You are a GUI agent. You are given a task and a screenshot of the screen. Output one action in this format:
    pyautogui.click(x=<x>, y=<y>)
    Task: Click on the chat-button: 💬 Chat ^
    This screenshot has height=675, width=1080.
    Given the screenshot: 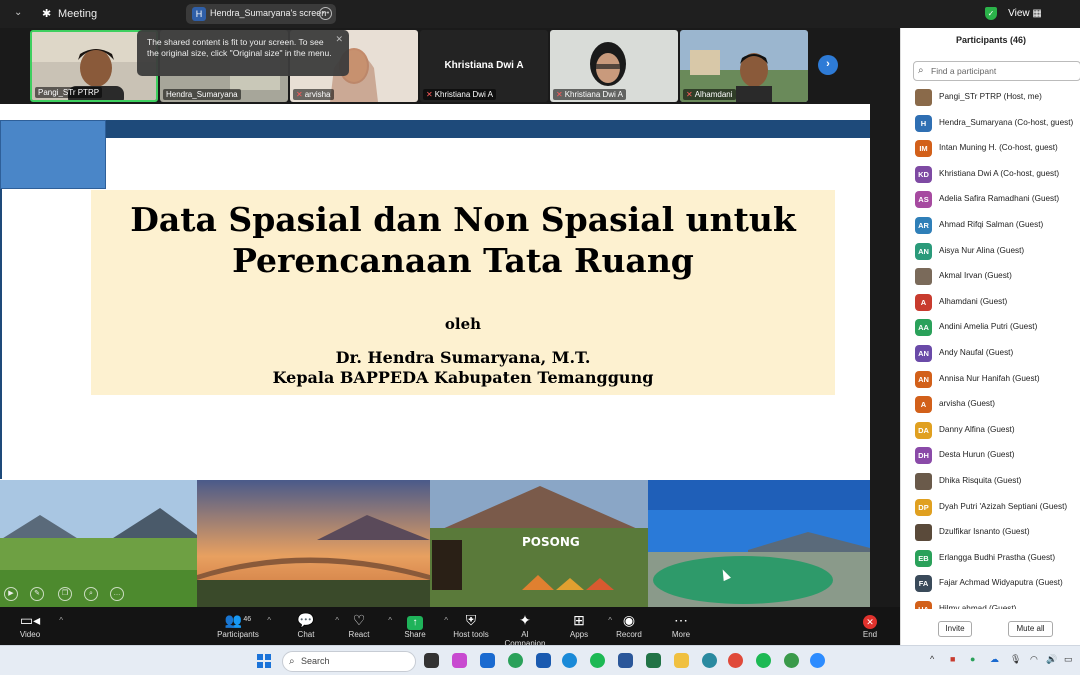 What is the action you would take?
    pyautogui.click(x=310, y=624)
    